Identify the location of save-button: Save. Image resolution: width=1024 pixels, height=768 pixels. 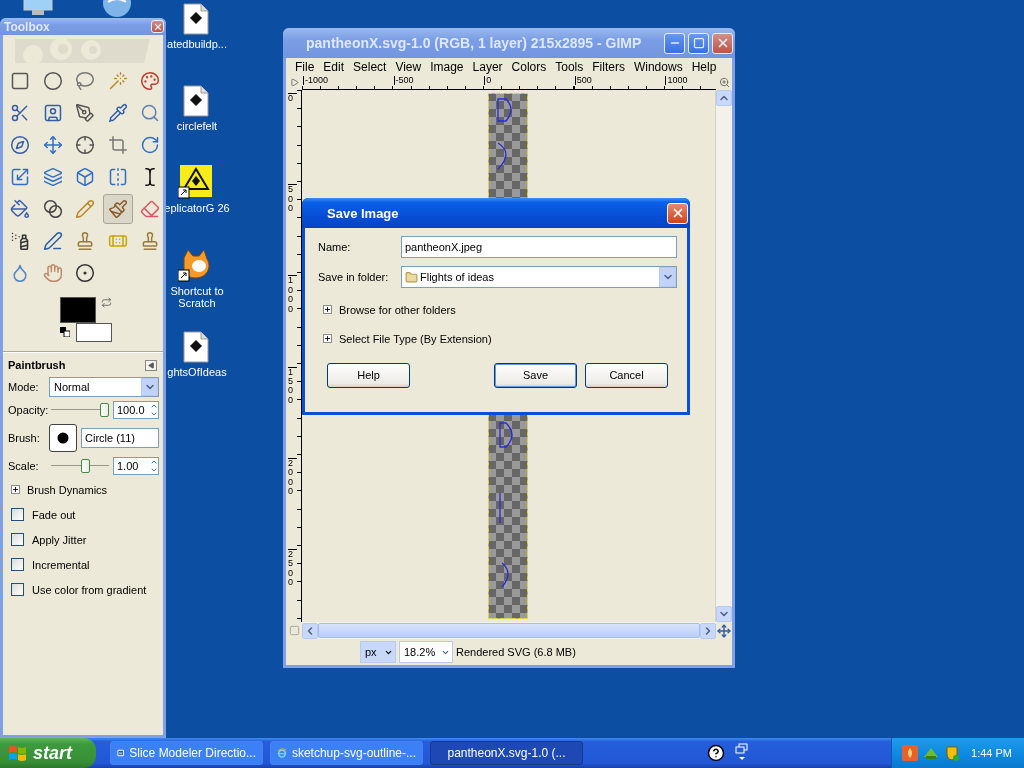
(535, 375).